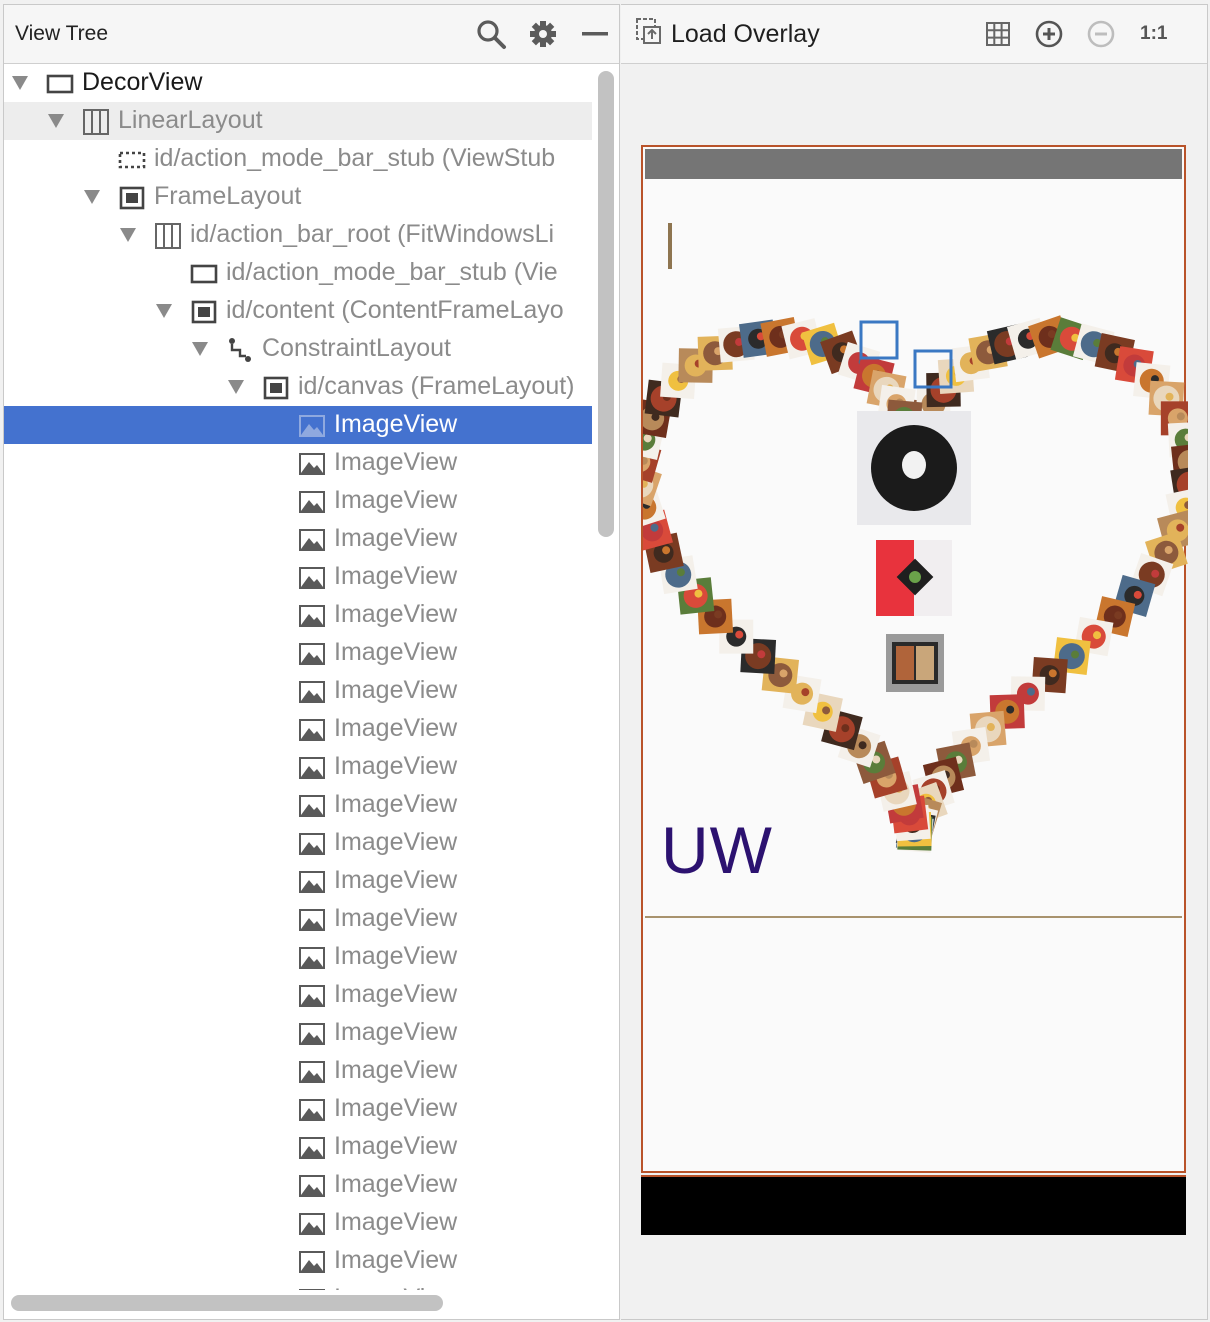 This screenshot has height=1322, width=1210. What do you see at coordinates (913, 1205) in the screenshot?
I see `navigation-bar` at bounding box center [913, 1205].